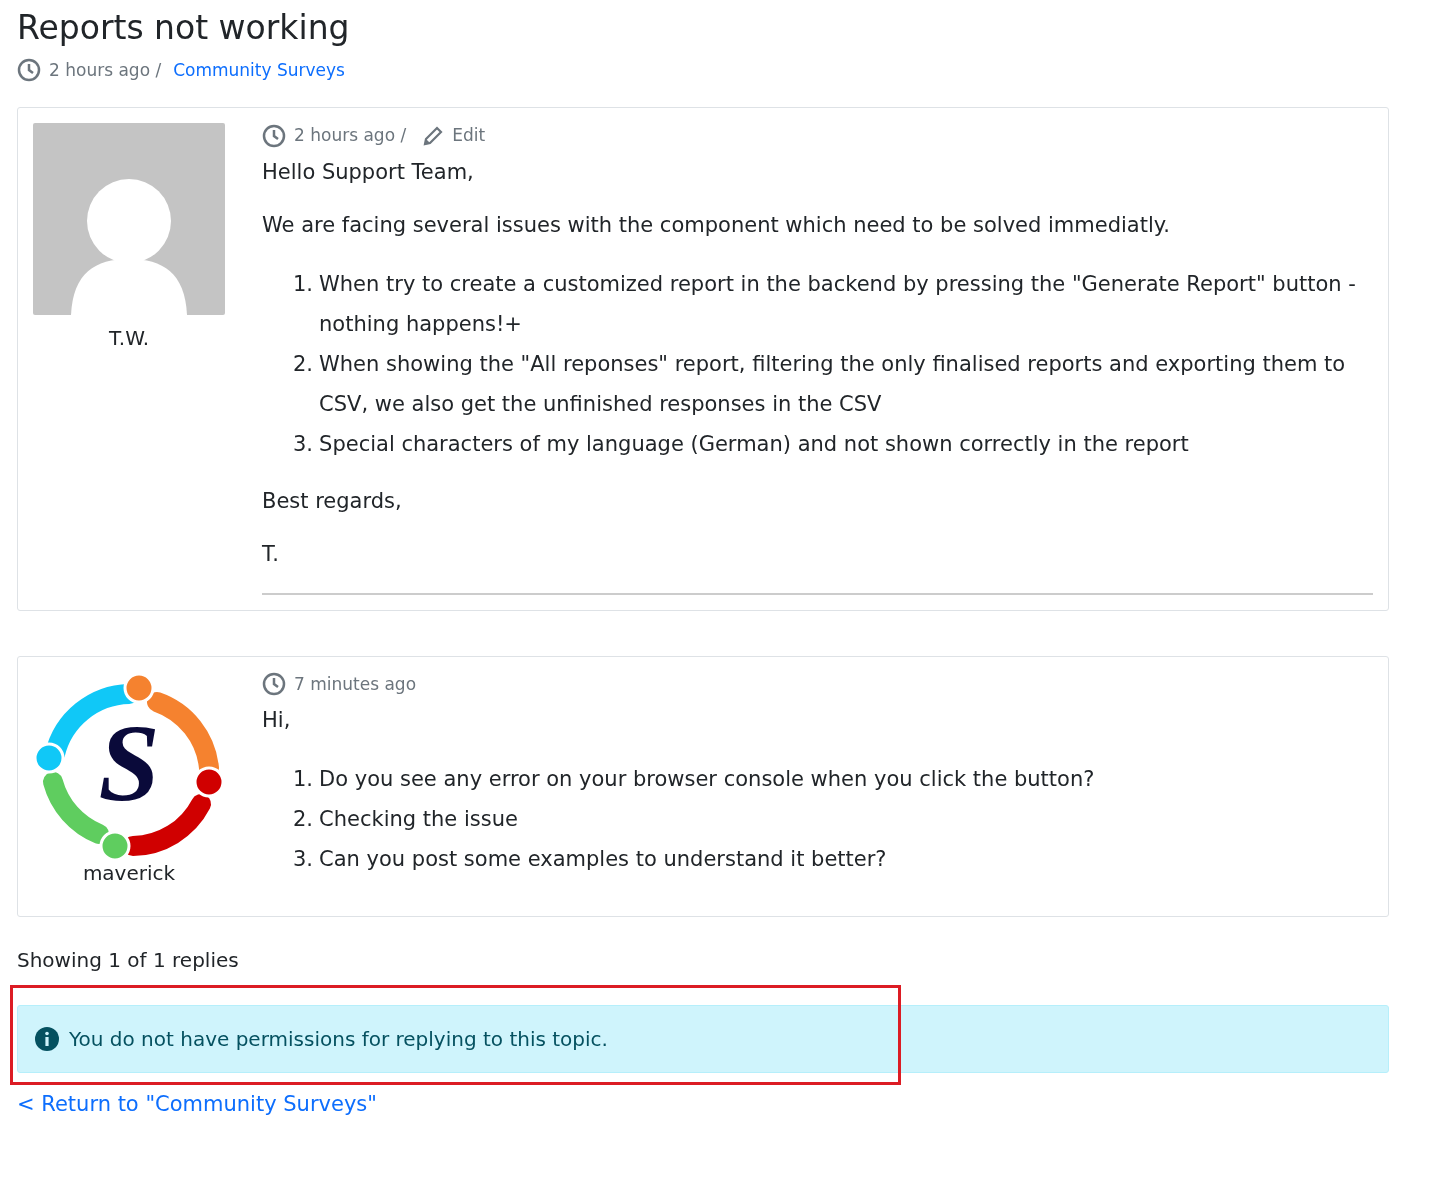  Describe the element at coordinates (271, 555) in the screenshot. I see `post-text: T.` at that location.